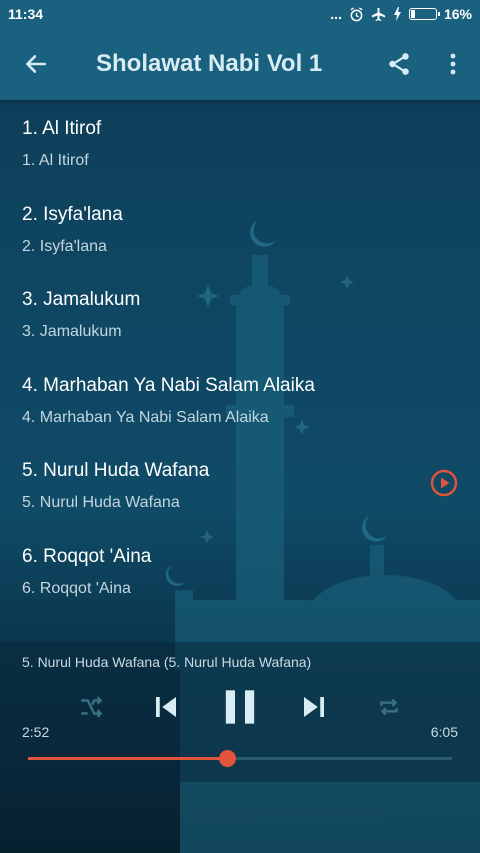 The height and width of the screenshot is (853, 480). I want to click on seek-thumb, so click(228, 758).